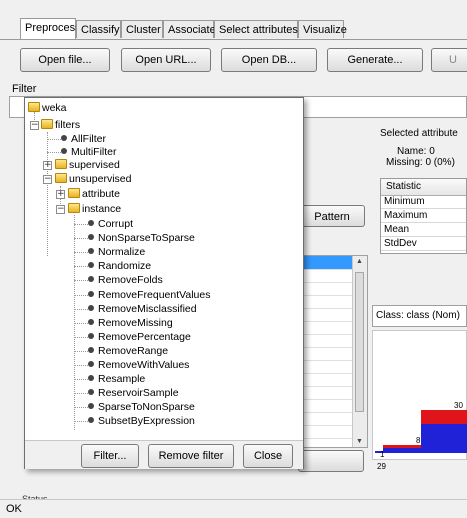  Describe the element at coordinates (128, 351) in the screenshot. I see `tree-node-removerange: RemoveRange` at that location.